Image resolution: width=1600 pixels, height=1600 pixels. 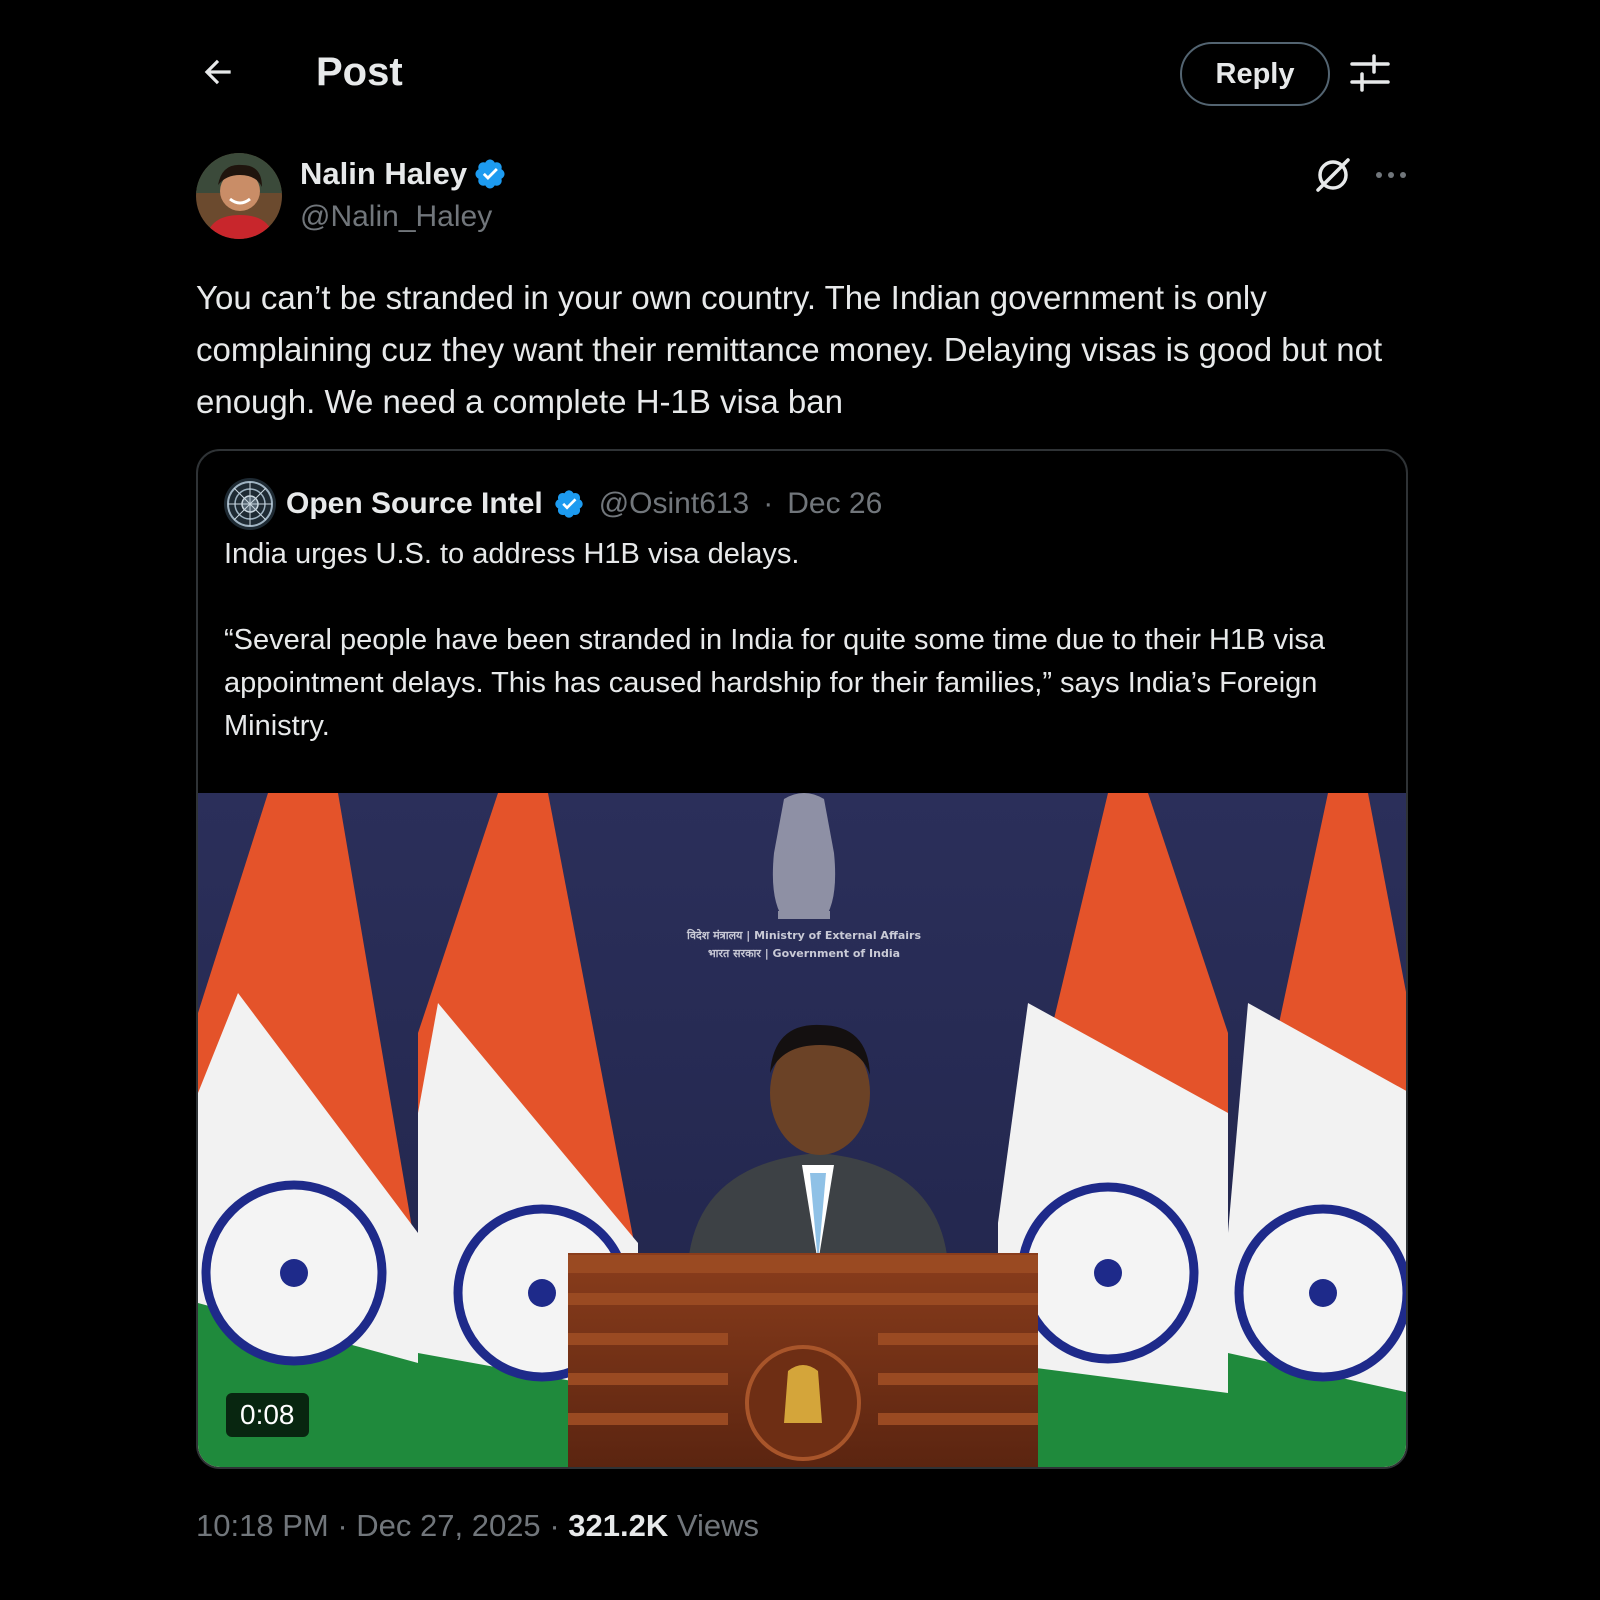 I want to click on more-dots-icon, so click(x=1391, y=175).